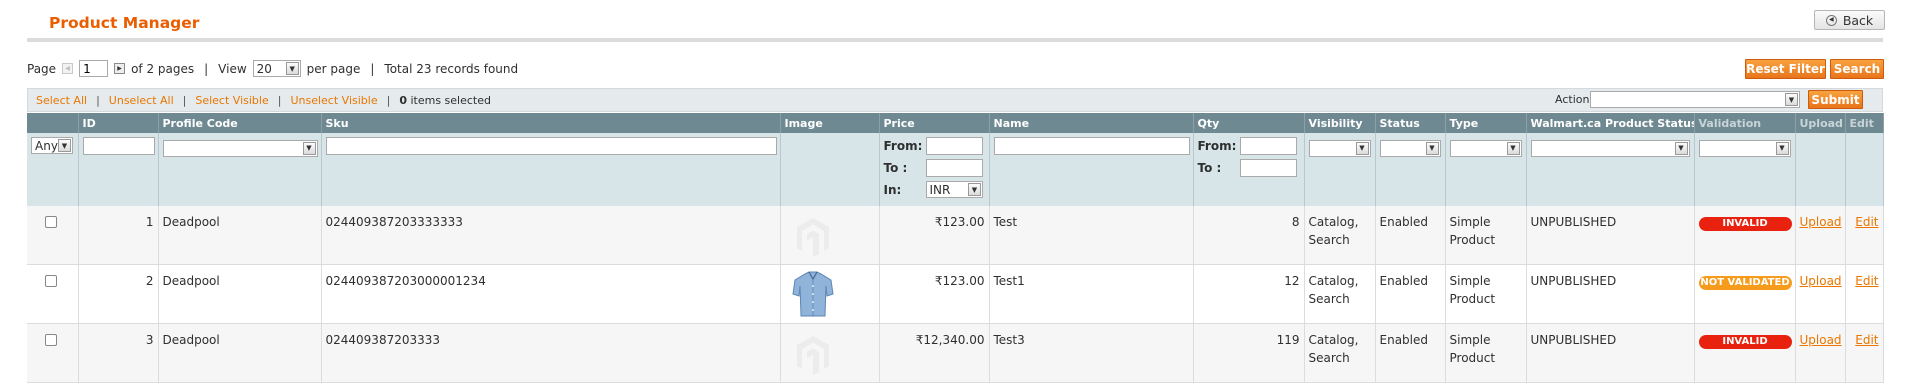 The height and width of the screenshot is (383, 1906). What do you see at coordinates (954, 189) in the screenshot?
I see `currency-select: INR ▼` at bounding box center [954, 189].